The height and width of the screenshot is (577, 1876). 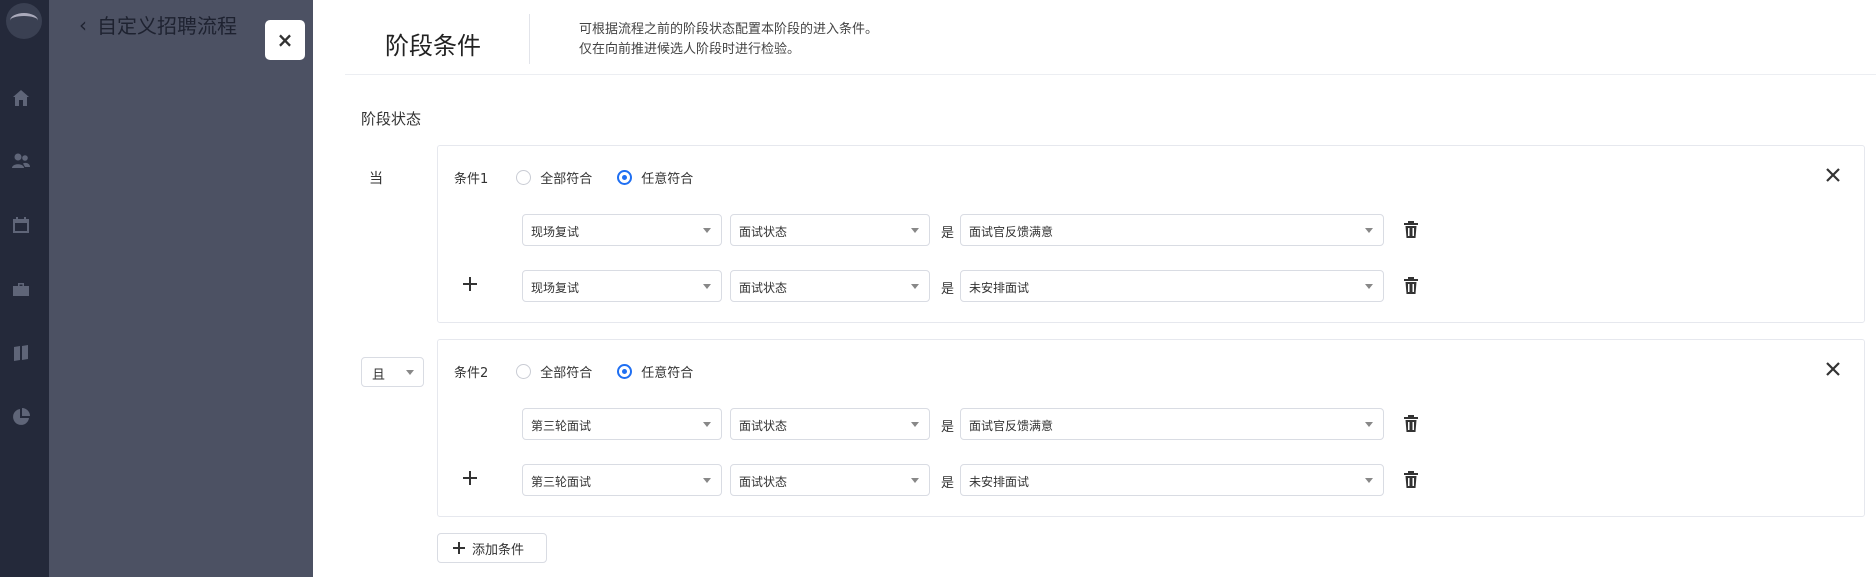 What do you see at coordinates (1110, 74) in the screenshot?
I see `header-divider-line` at bounding box center [1110, 74].